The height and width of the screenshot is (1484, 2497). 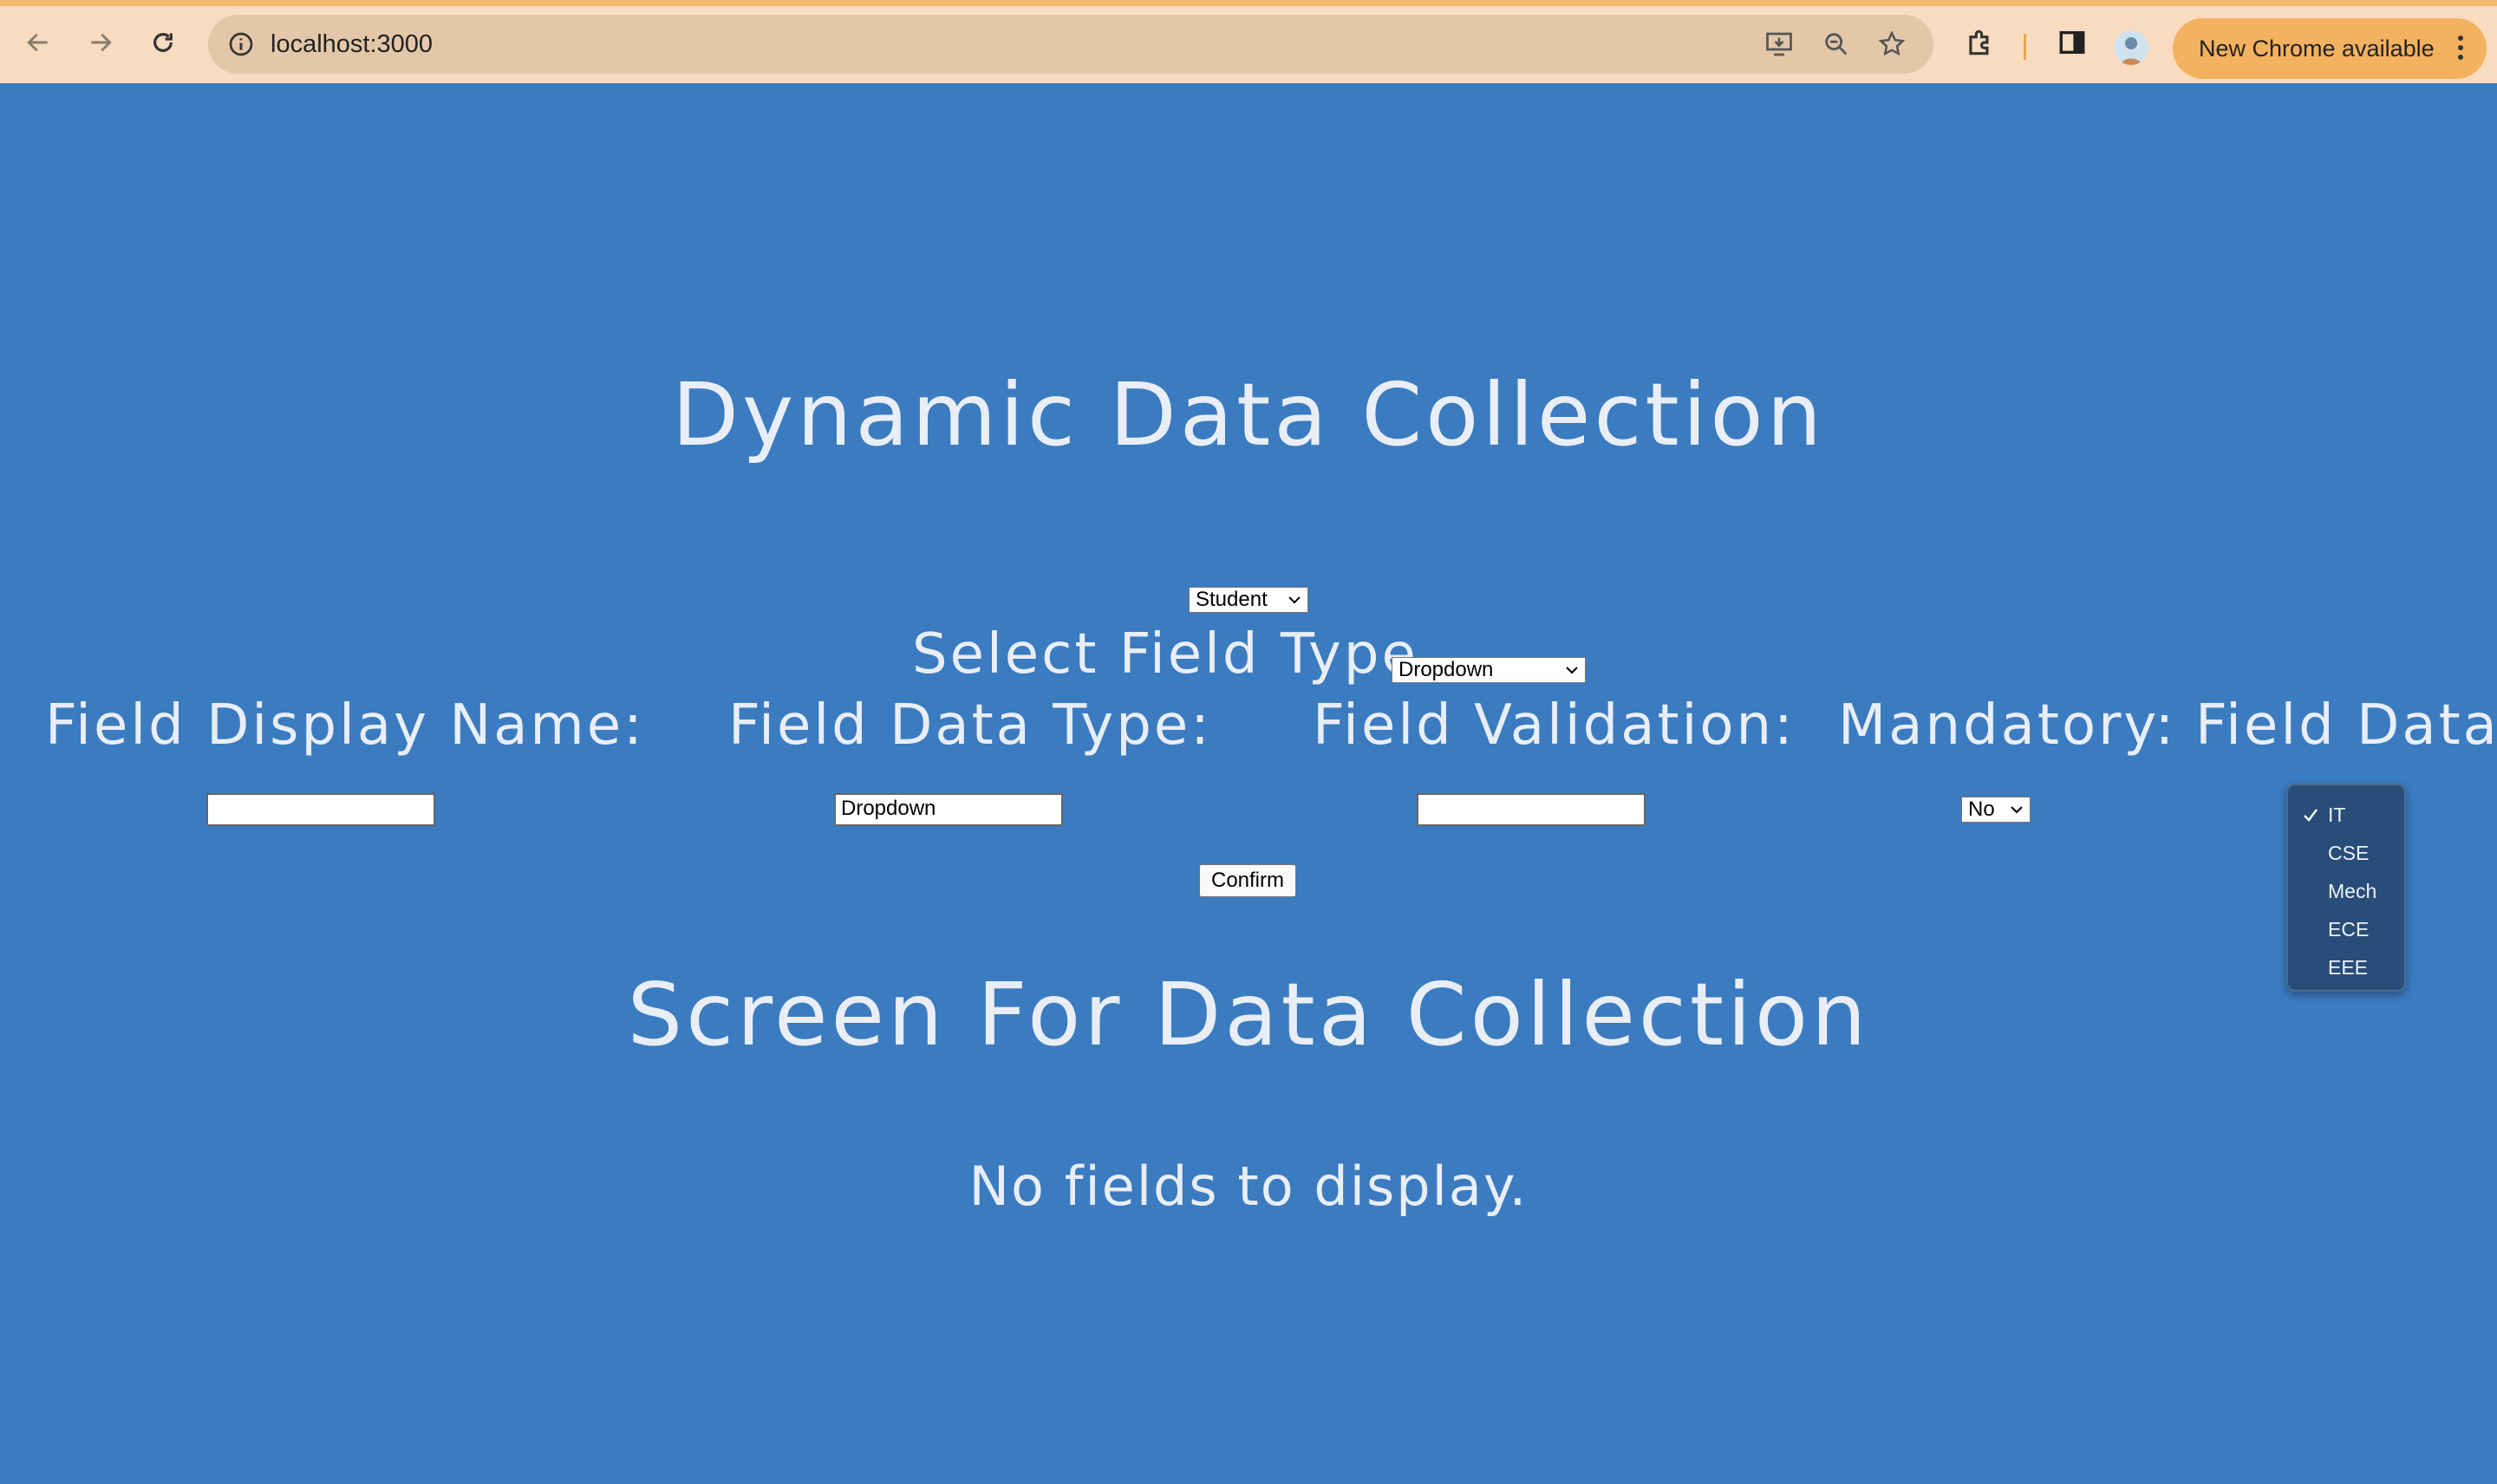 I want to click on extensions-icon, so click(x=1980, y=42).